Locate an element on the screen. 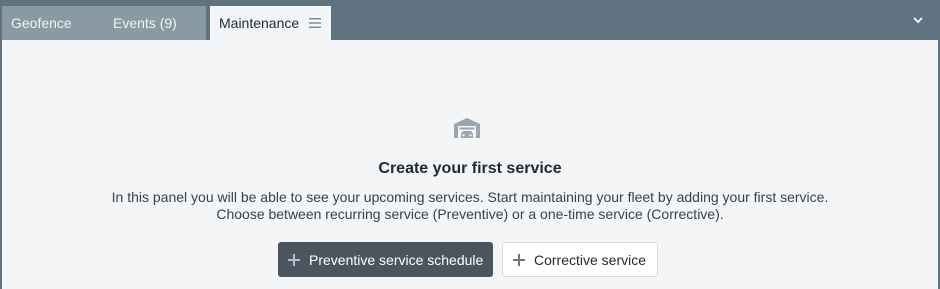 This screenshot has width=940, height=289. tab-maintenance-label: Maintenance is located at coordinates (259, 23).